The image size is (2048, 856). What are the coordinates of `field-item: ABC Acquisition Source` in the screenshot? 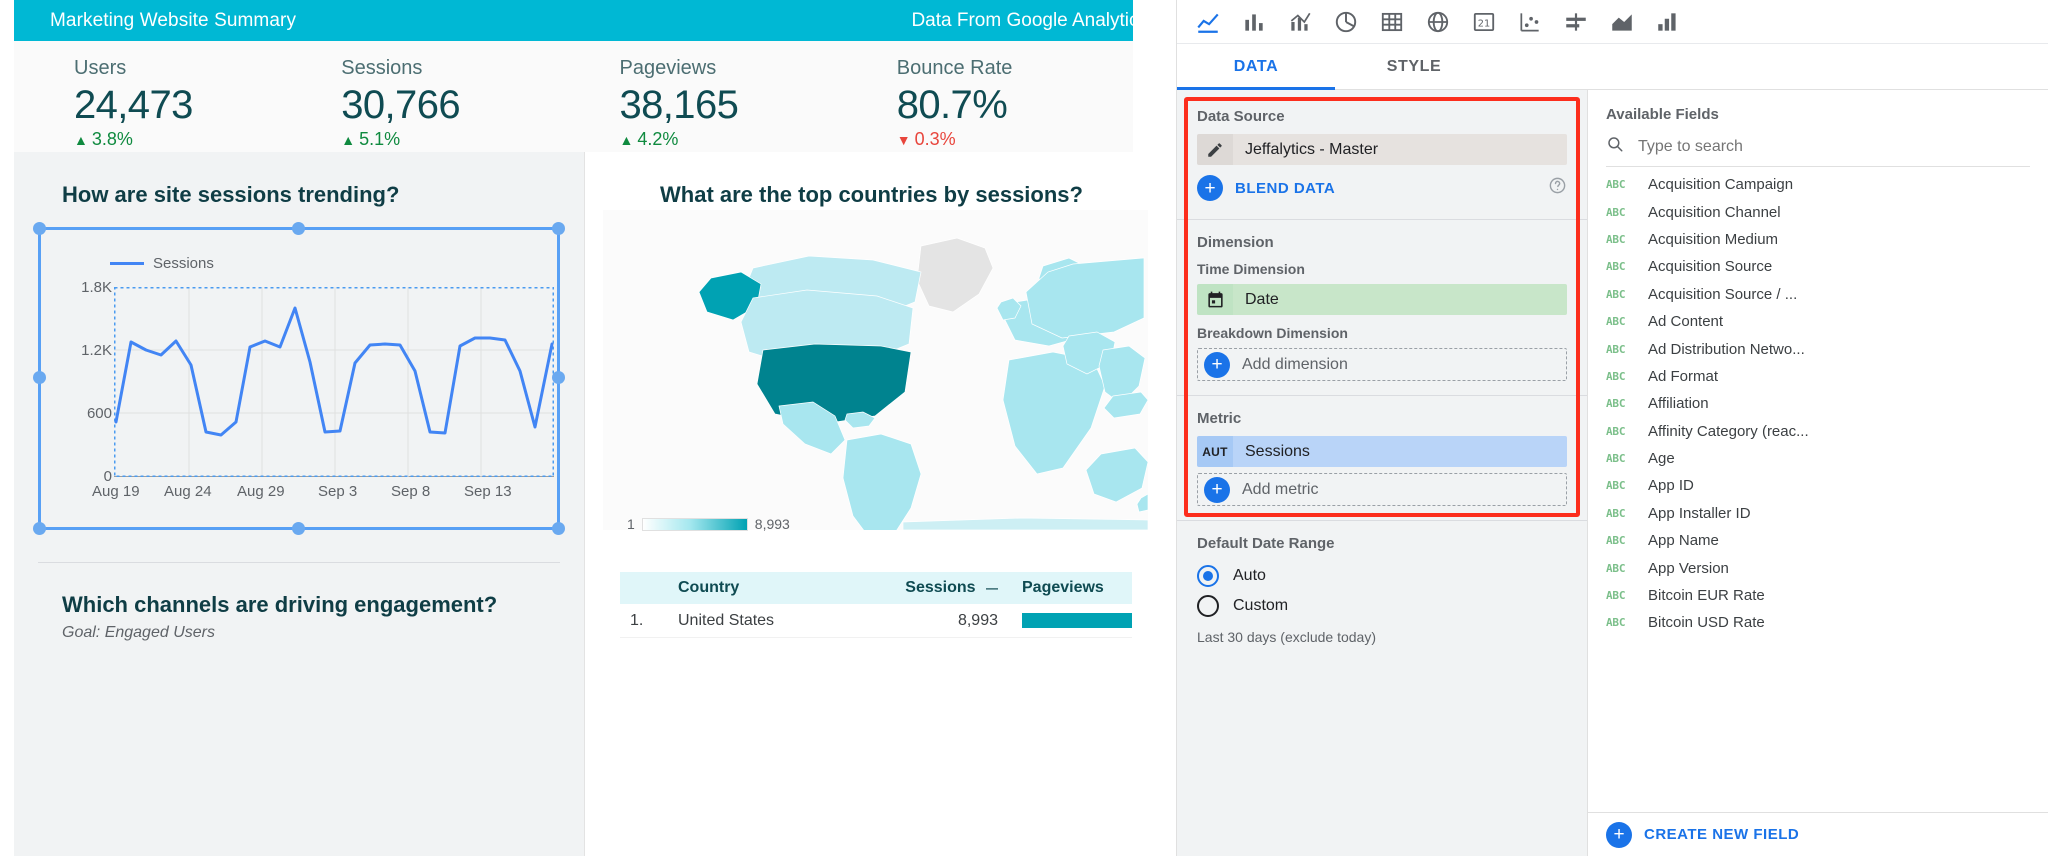 It's located at (1818, 266).